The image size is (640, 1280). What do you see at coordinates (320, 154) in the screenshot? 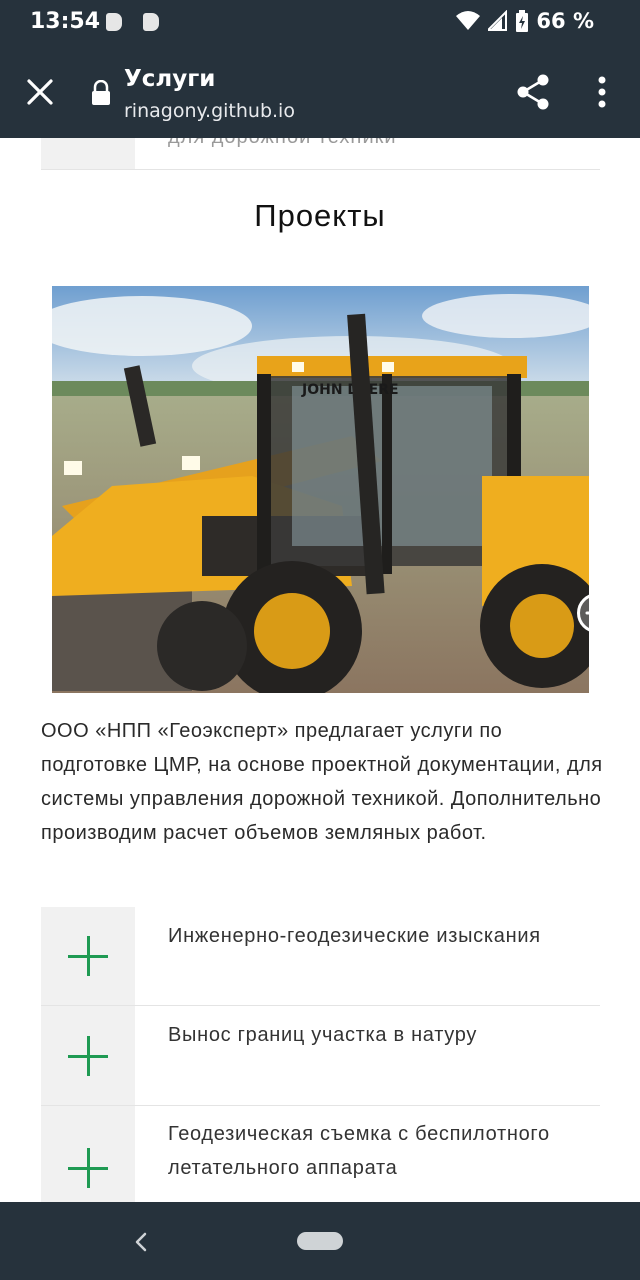
I see `accordion-item-partial: для дорожной техники` at bounding box center [320, 154].